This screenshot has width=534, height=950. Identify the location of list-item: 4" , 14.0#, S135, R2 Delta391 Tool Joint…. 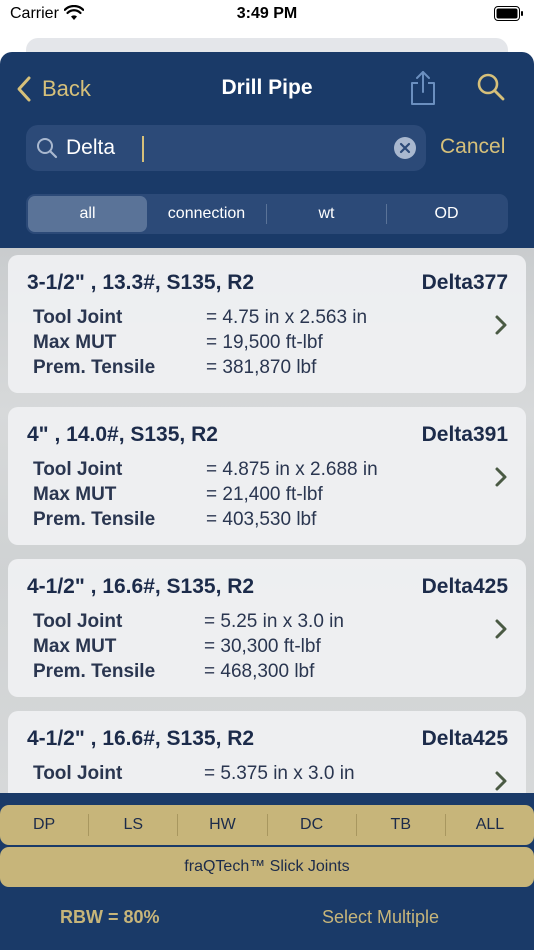
(267, 476).